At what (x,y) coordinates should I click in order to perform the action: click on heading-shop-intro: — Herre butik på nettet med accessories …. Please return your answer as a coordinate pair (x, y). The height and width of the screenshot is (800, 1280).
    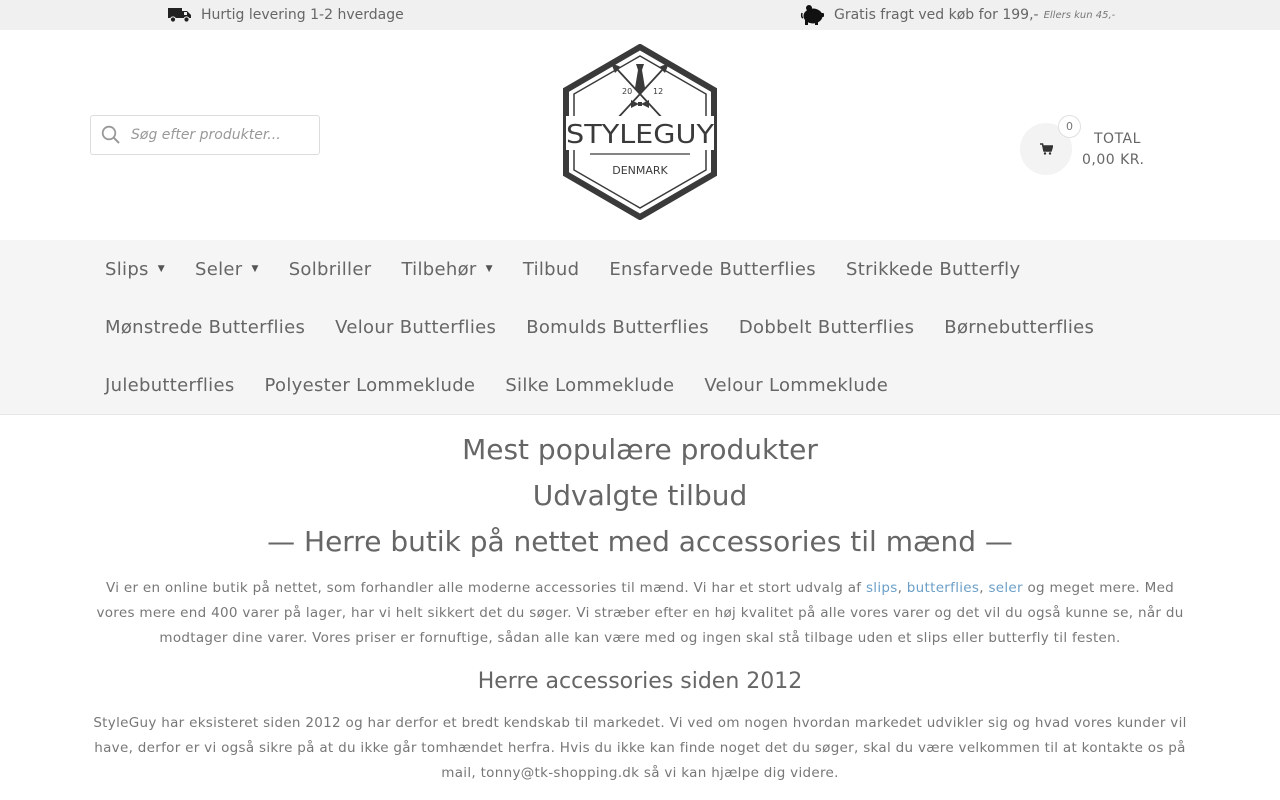
    Looking at the image, I should click on (640, 541).